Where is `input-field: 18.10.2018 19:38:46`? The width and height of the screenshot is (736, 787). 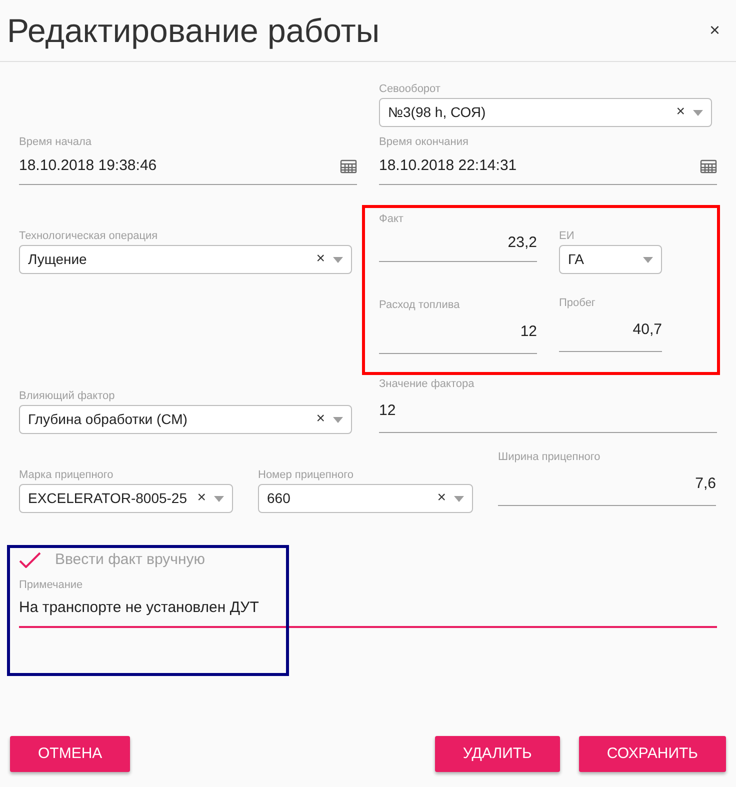
input-field: 18.10.2018 19:38:46 is located at coordinates (188, 167).